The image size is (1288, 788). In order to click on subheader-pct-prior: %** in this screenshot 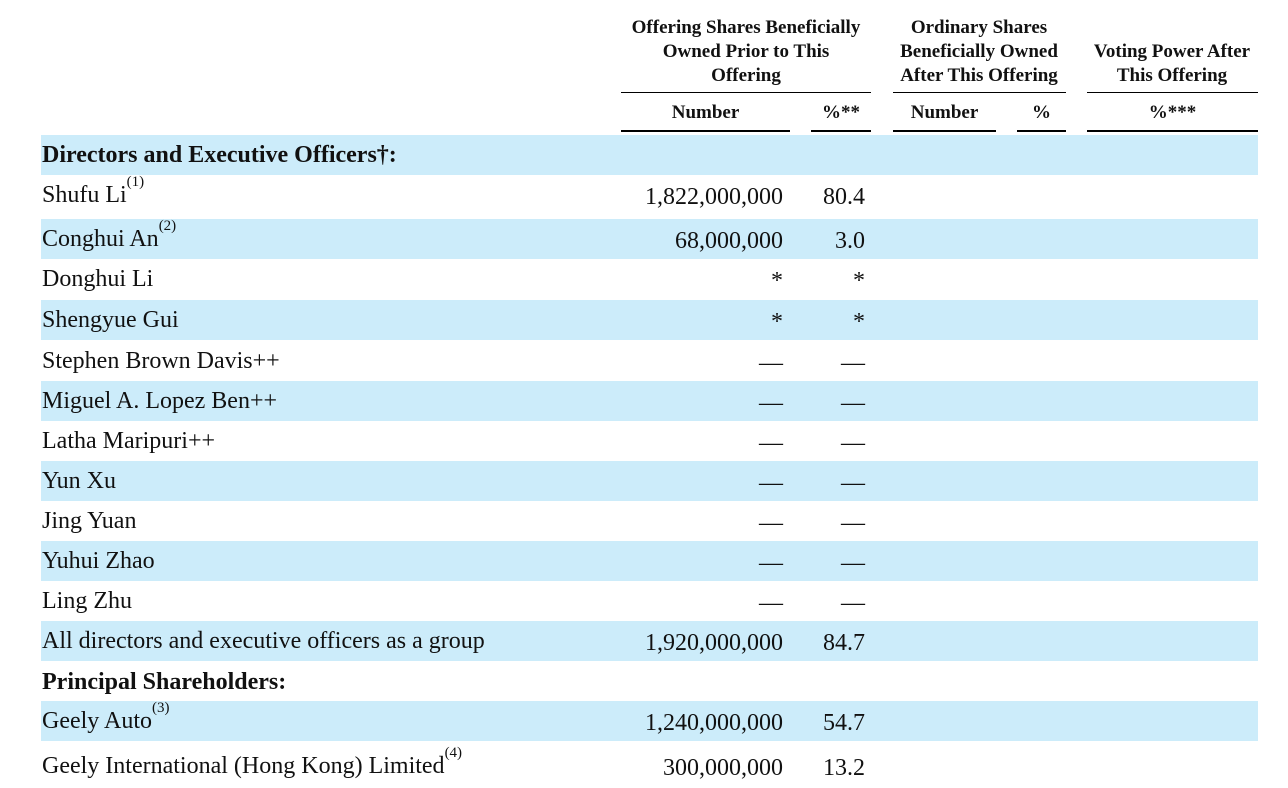, I will do `click(841, 112)`.